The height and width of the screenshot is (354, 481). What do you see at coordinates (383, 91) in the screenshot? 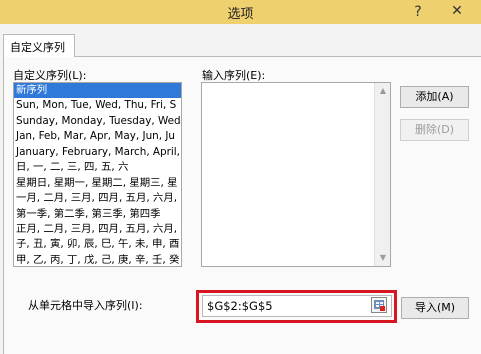
I see `scroll-up-arrow-icon: ▲` at bounding box center [383, 91].